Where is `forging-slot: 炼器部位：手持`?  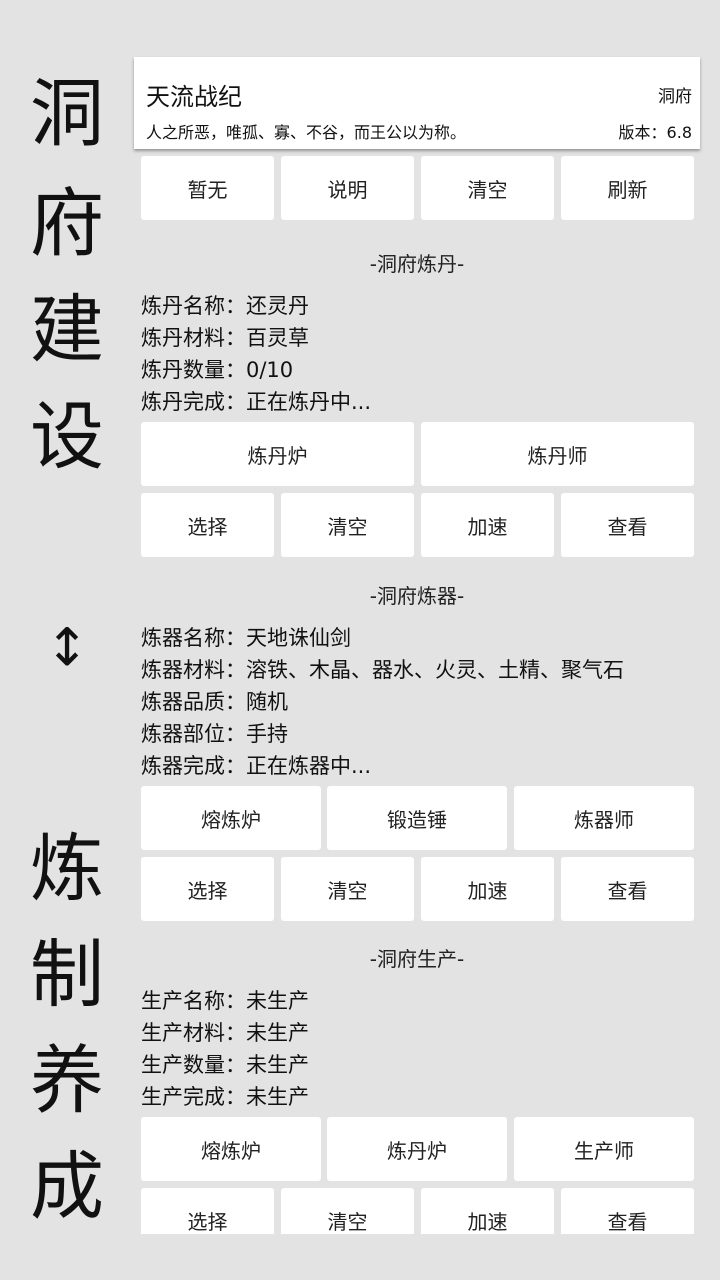 forging-slot: 炼器部位：手持 is located at coordinates (214, 734).